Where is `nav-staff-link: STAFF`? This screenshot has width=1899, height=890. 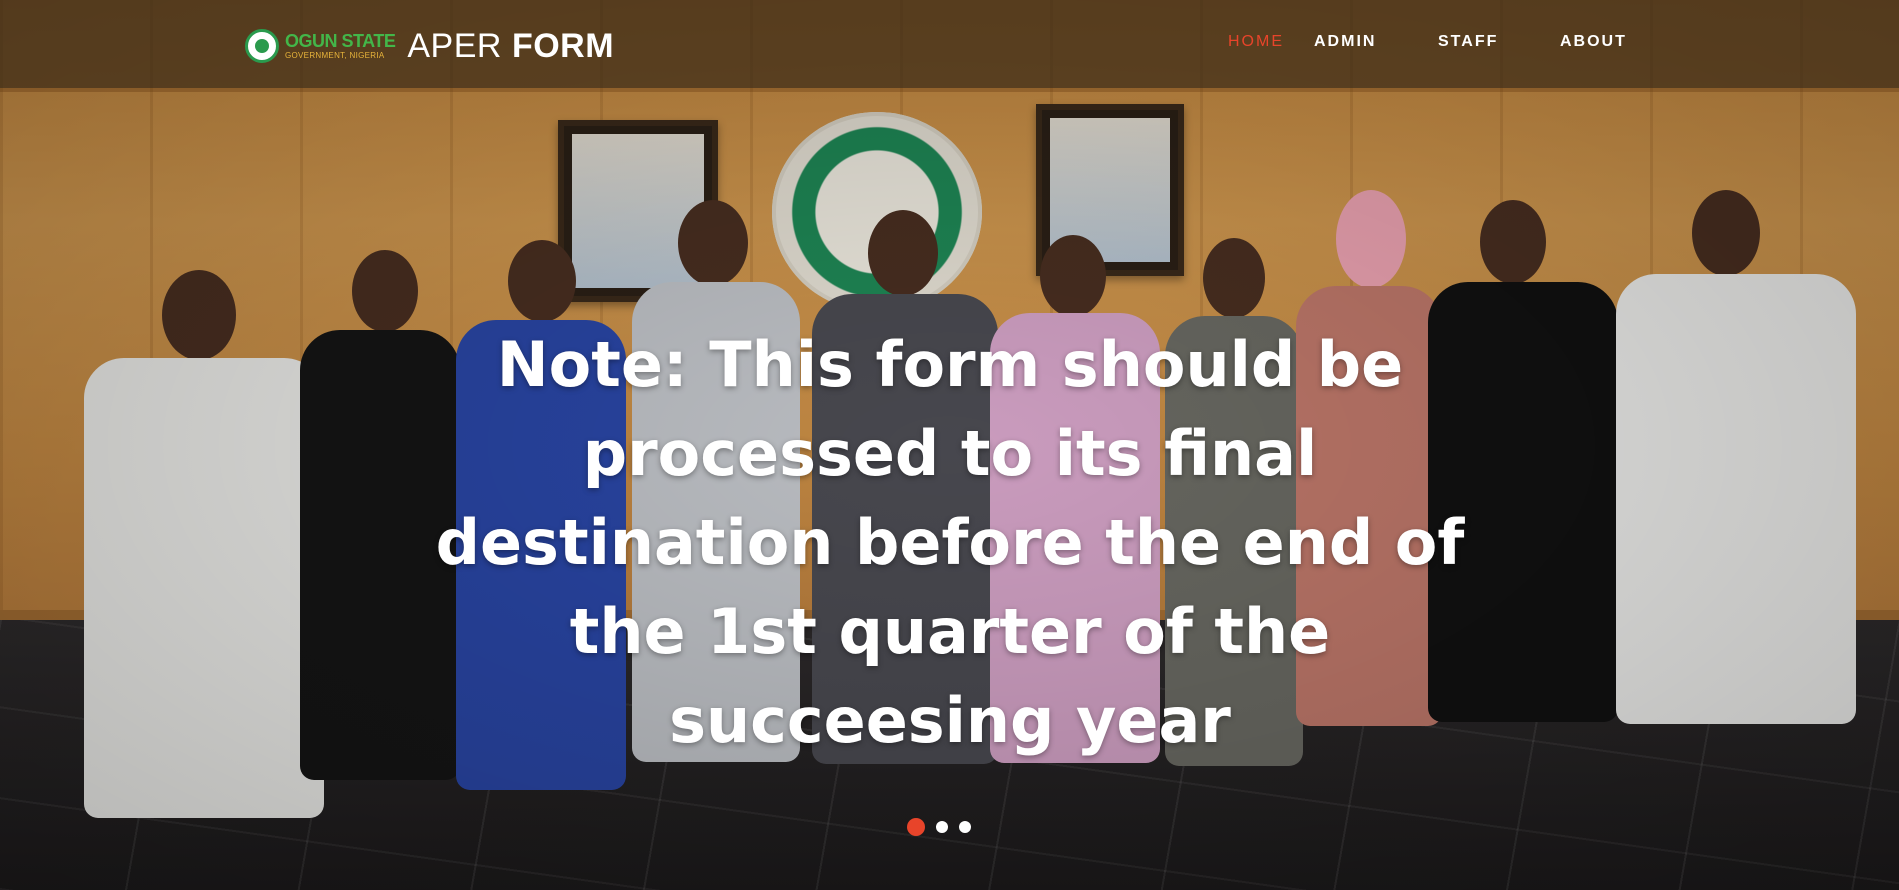
nav-staff-link: STAFF is located at coordinates (1468, 42).